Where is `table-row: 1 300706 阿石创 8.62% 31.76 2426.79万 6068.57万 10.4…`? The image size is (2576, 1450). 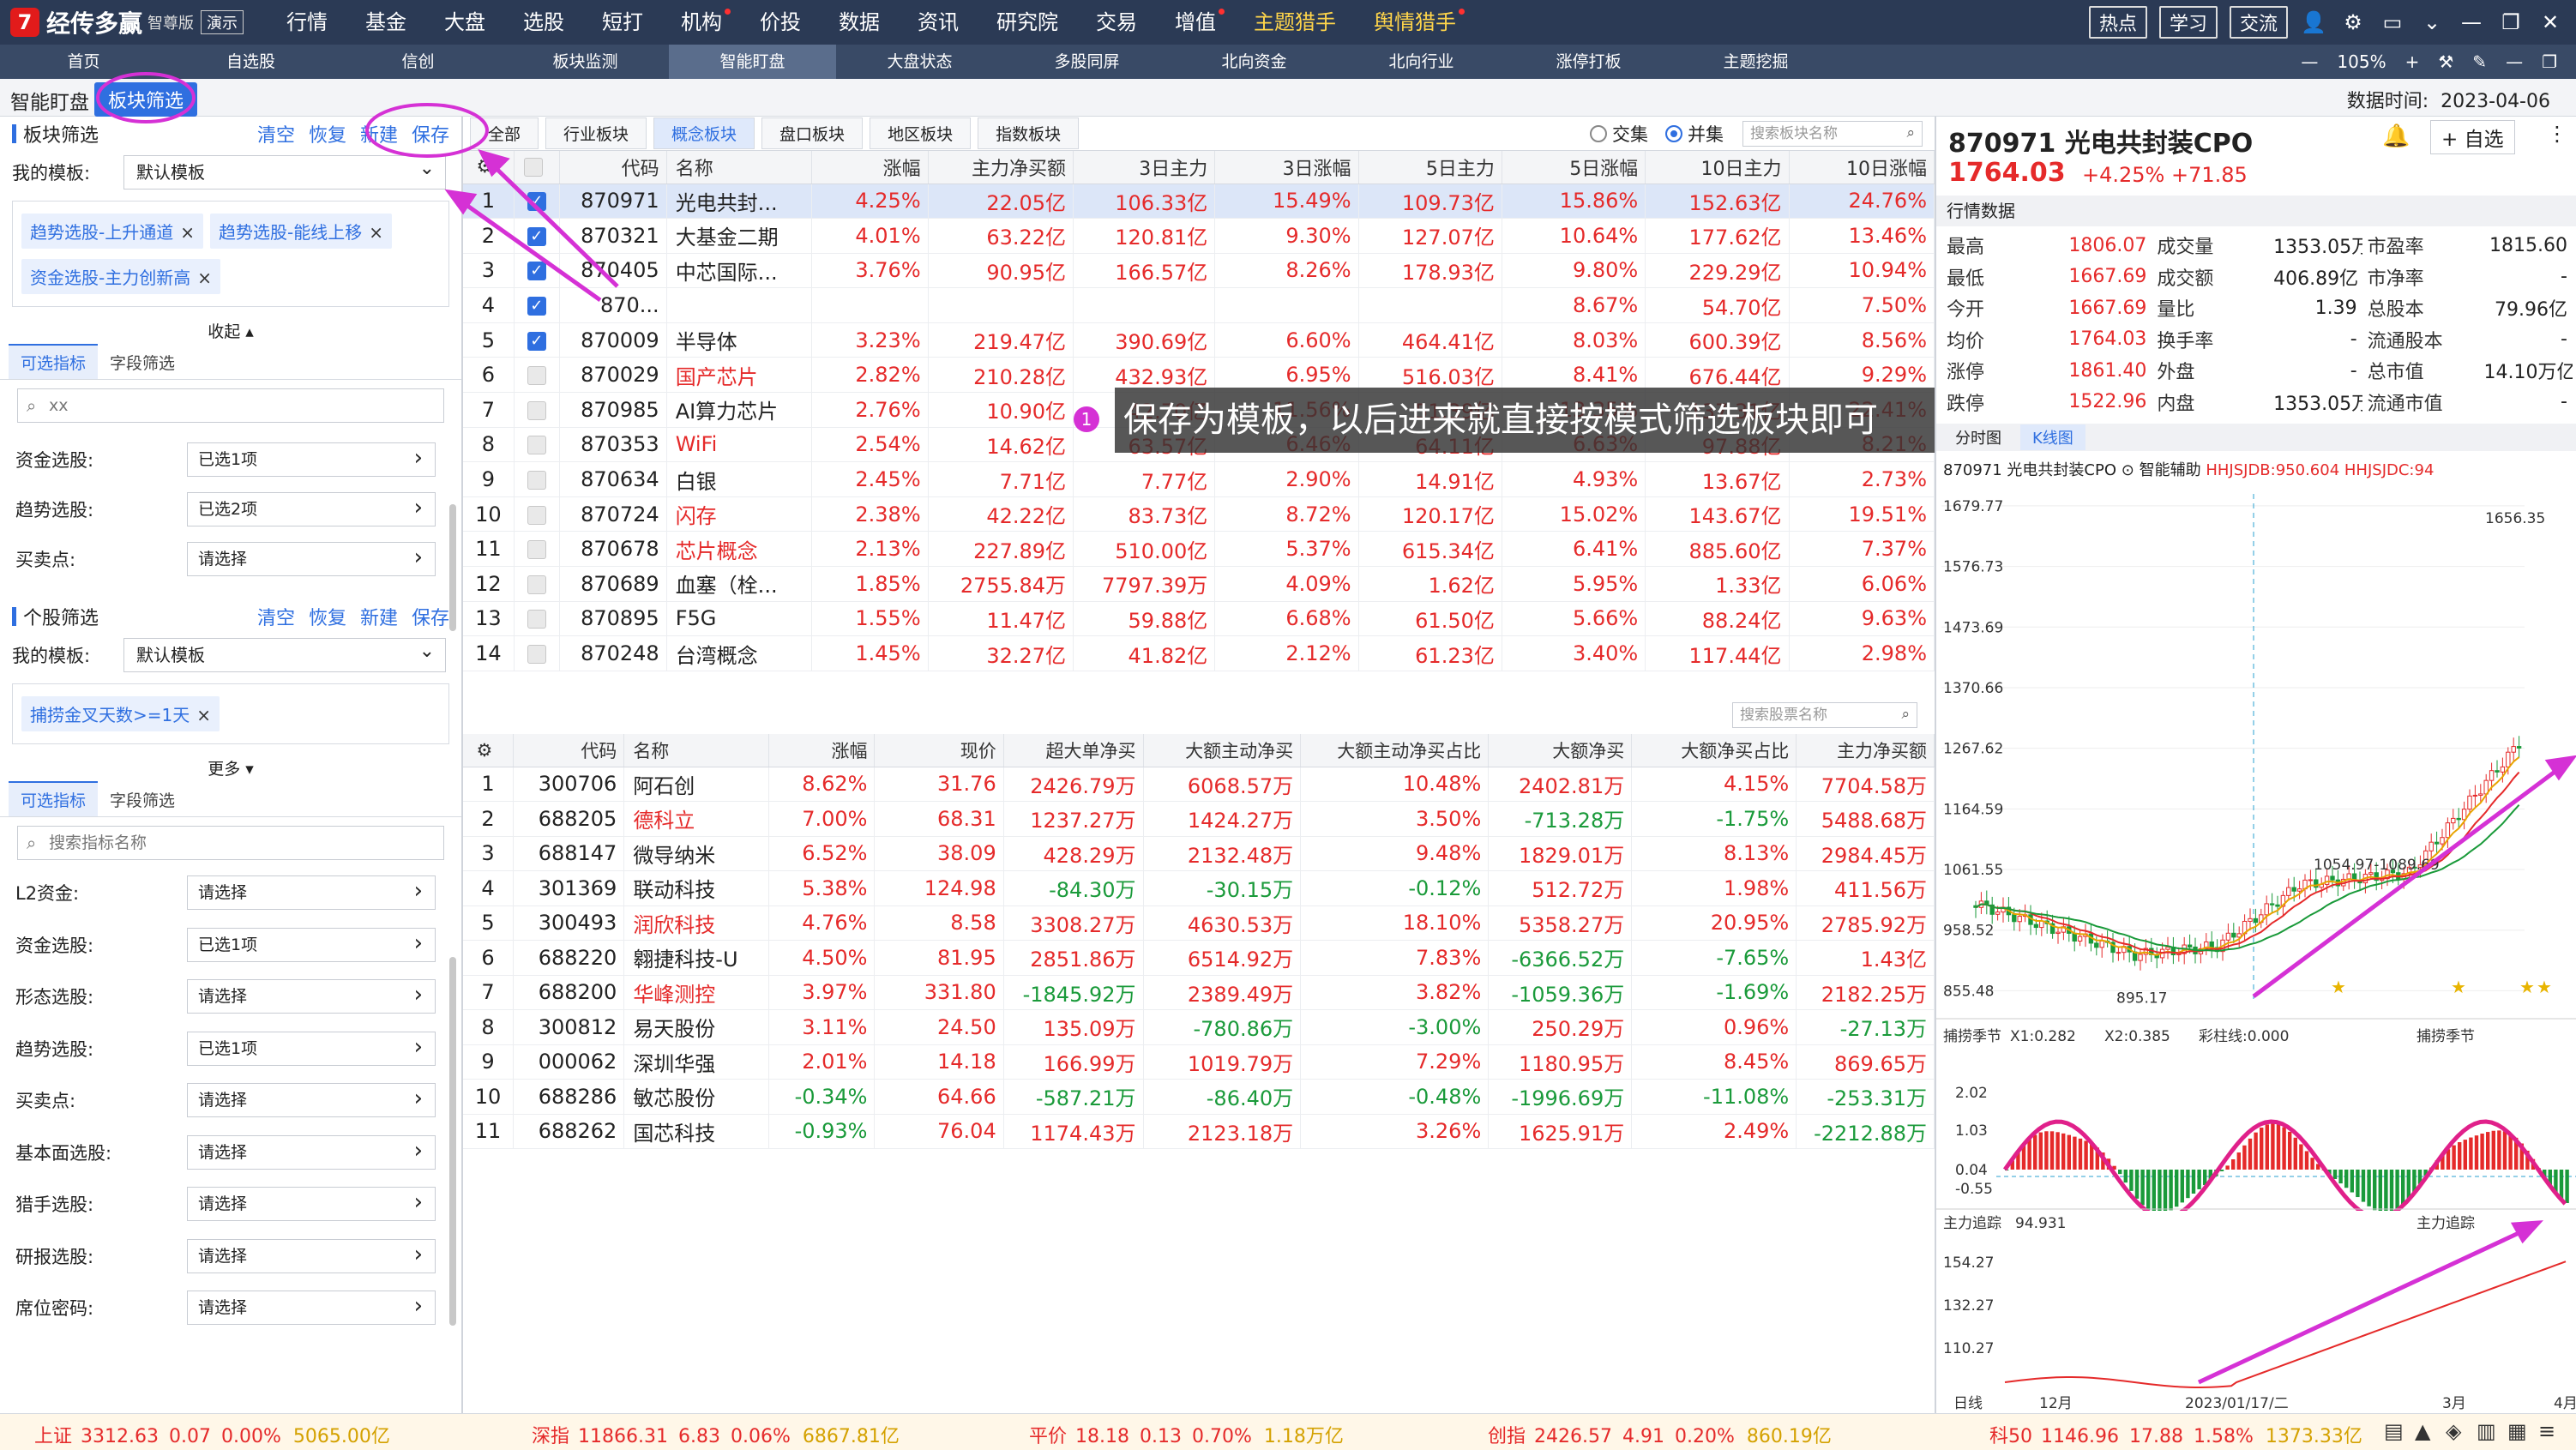
table-row: 1 300706 阿石创 8.62% 31.76 2426.79万 6068.57万 10.4… is located at coordinates (1199, 784).